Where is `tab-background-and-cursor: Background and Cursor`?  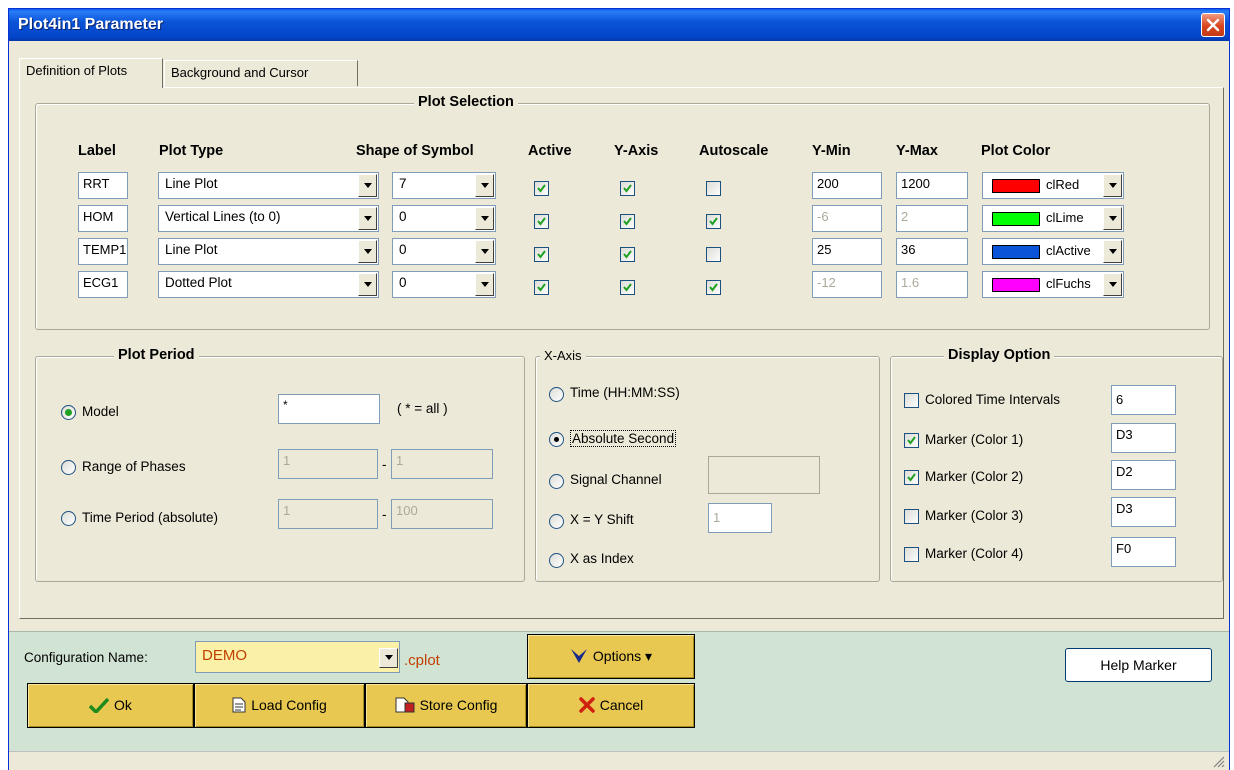
tab-background-and-cursor: Background and Cursor is located at coordinates (261, 73).